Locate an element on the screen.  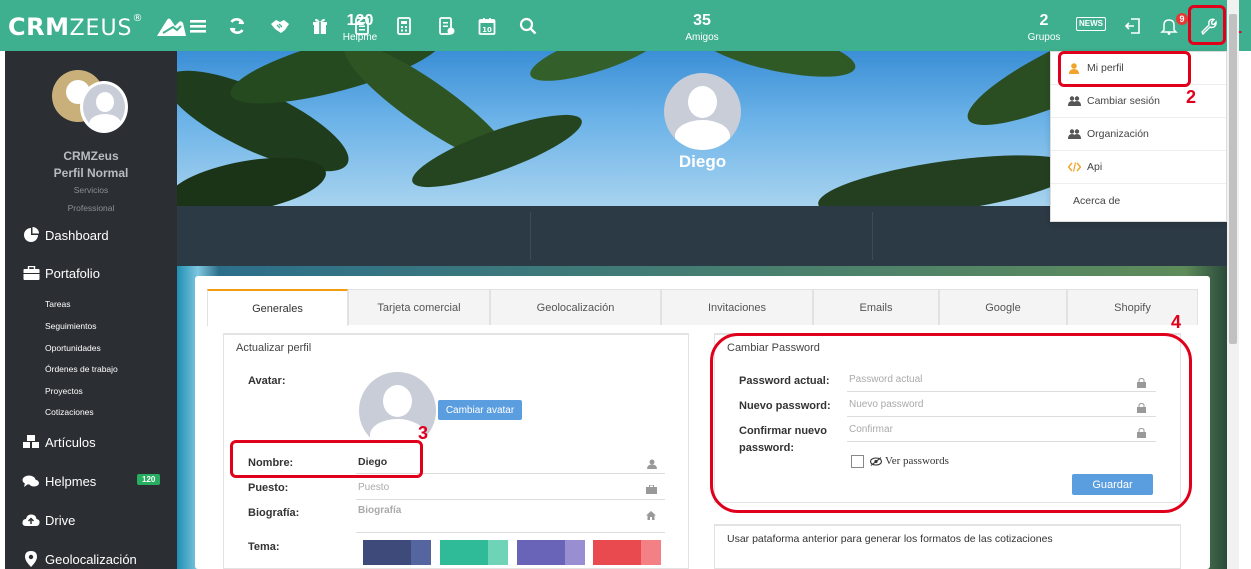
cubes-icon is located at coordinates (31, 442).